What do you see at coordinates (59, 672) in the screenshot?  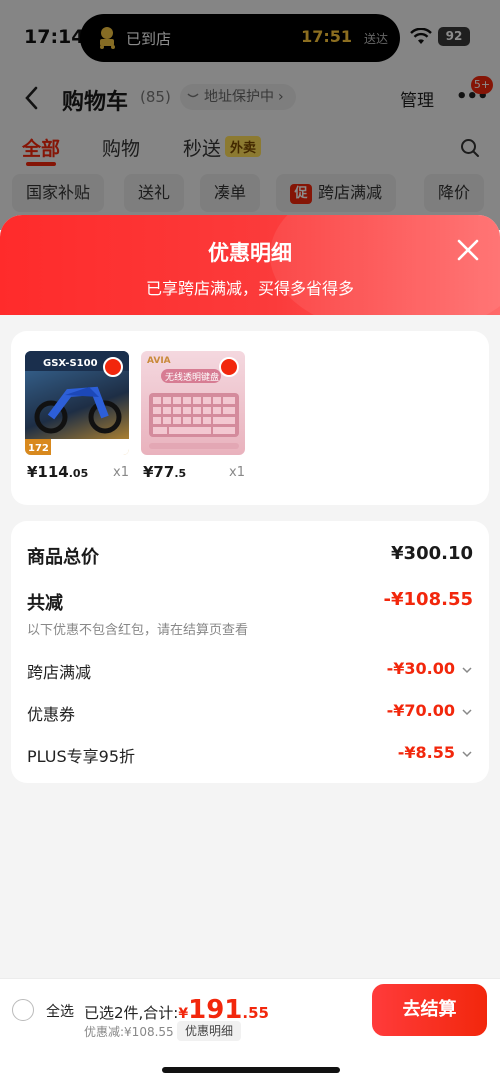 I see `discount-line-label: 跨店满减` at bounding box center [59, 672].